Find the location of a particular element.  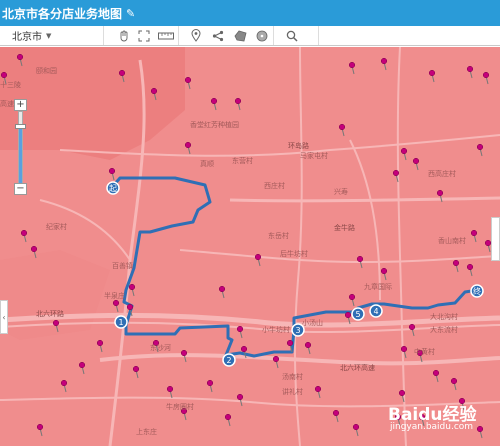

city-select-value: 北京市 is located at coordinates (27, 37).